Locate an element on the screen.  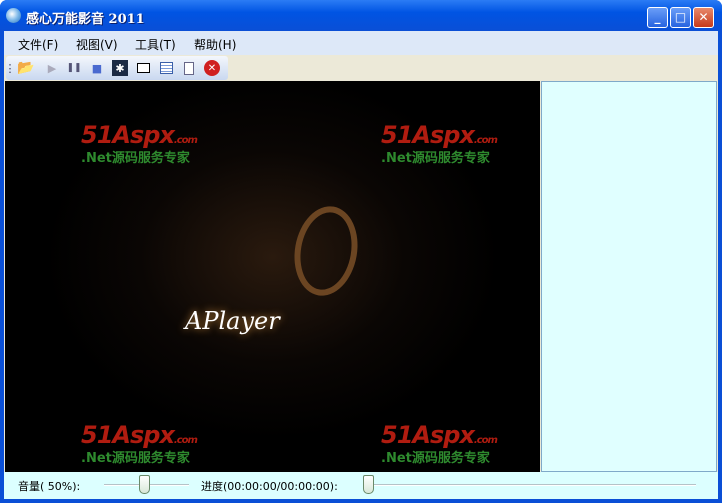
title-bar: 感心万能影音 2011 _ □ ✕ is located at coordinates (361, 15).